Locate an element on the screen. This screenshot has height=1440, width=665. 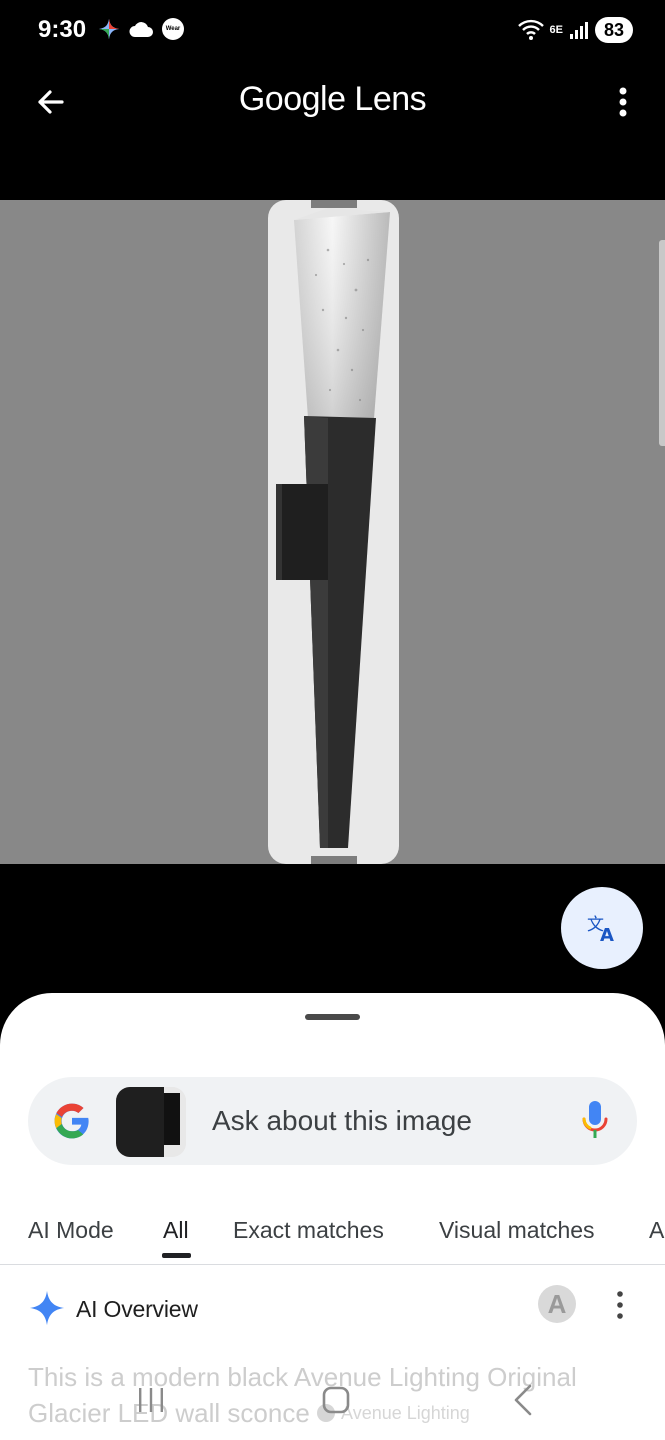
ask-image-search-bar: Ask about this image is located at coordinates (332, 1121).